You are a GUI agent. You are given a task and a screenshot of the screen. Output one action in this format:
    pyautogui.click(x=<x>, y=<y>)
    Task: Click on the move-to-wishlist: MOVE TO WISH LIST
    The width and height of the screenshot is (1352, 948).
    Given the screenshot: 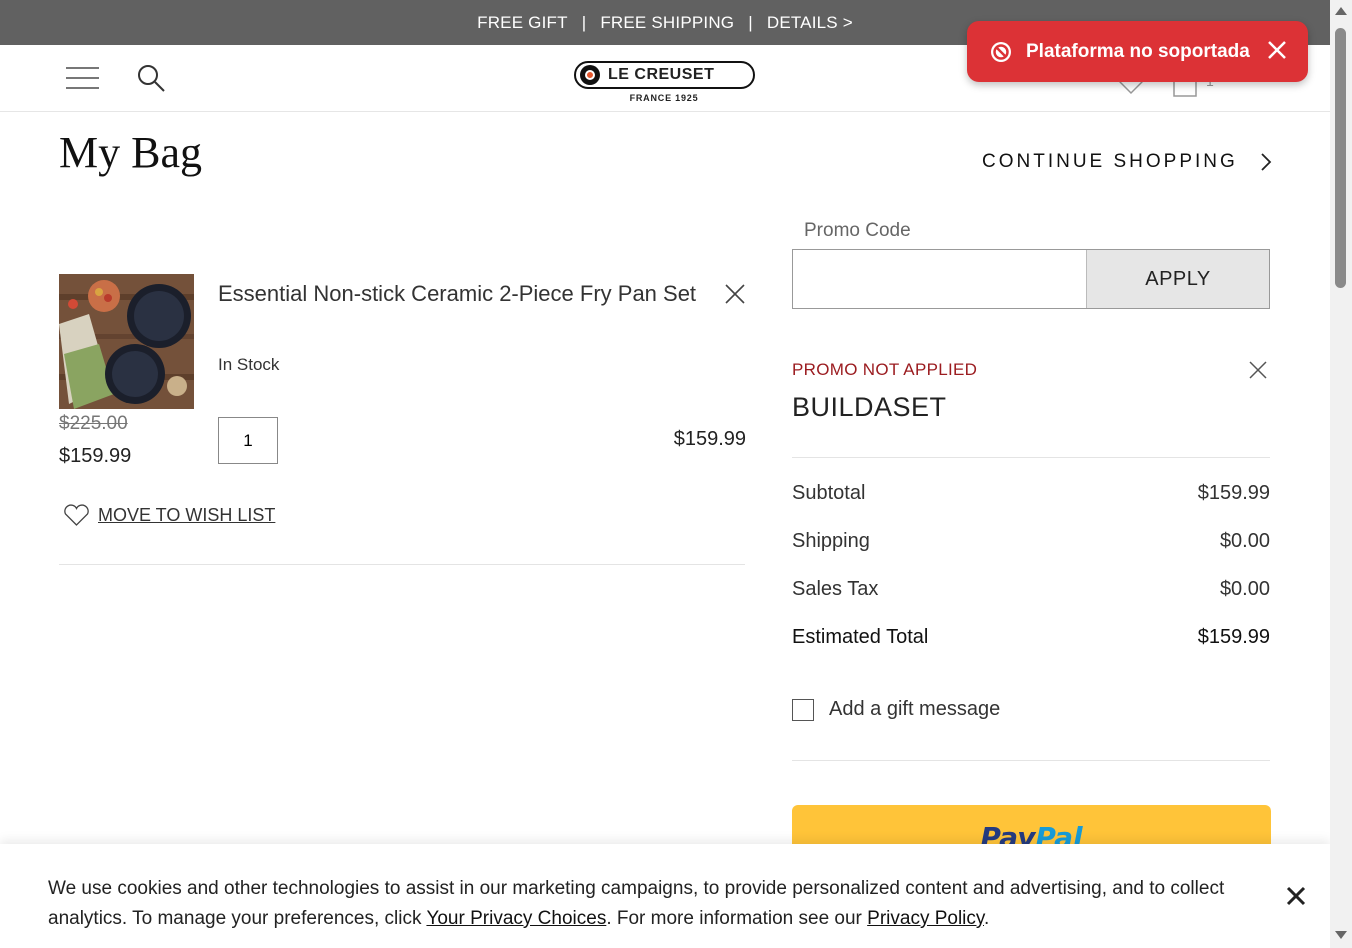 What is the action you would take?
    pyautogui.click(x=169, y=515)
    